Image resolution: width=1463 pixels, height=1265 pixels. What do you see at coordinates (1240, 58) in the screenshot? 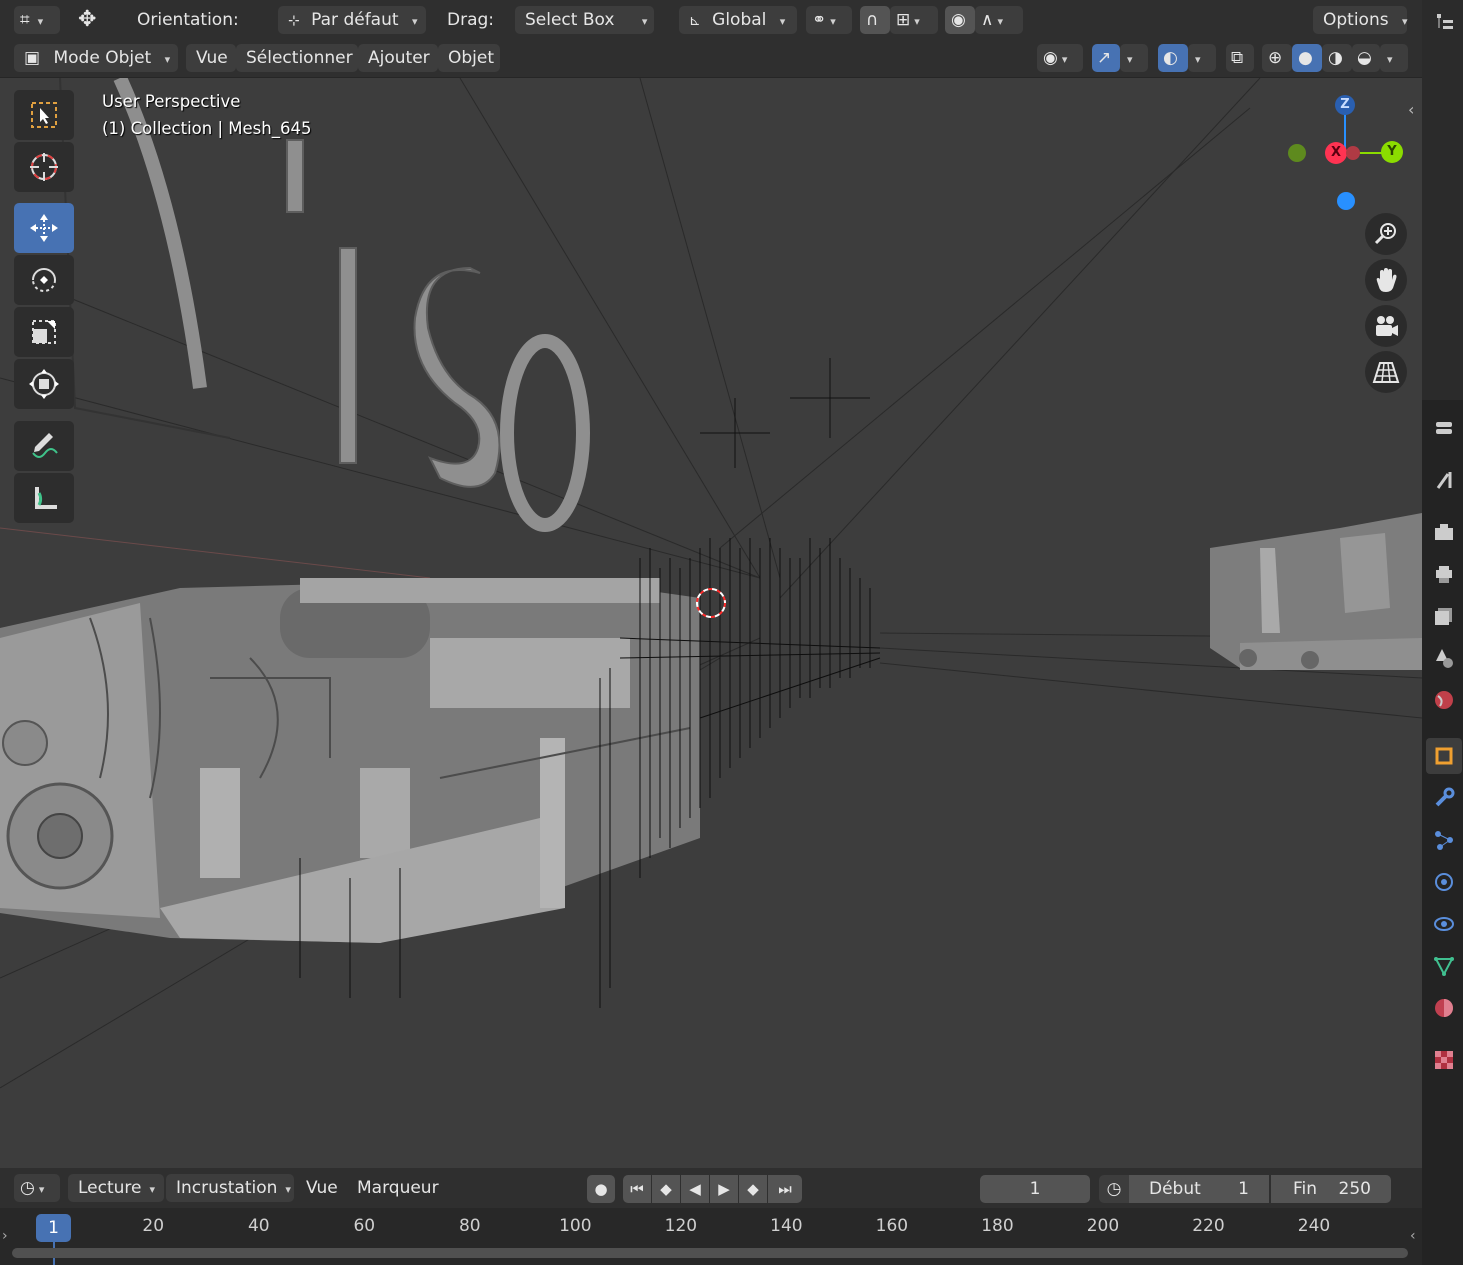
I see `xray-toggle: ⧉` at bounding box center [1240, 58].